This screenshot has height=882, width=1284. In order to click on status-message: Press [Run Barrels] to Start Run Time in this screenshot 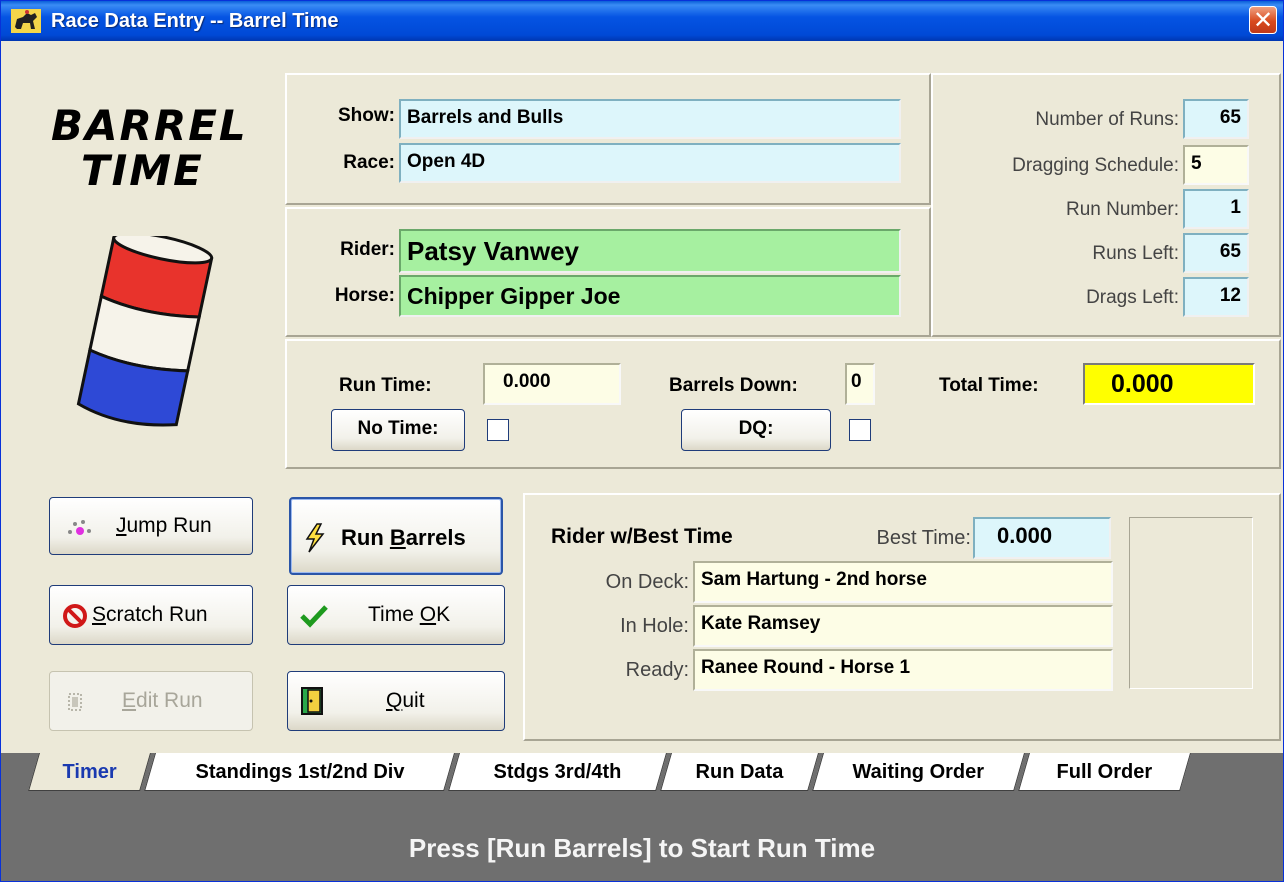, I will do `click(642, 848)`.